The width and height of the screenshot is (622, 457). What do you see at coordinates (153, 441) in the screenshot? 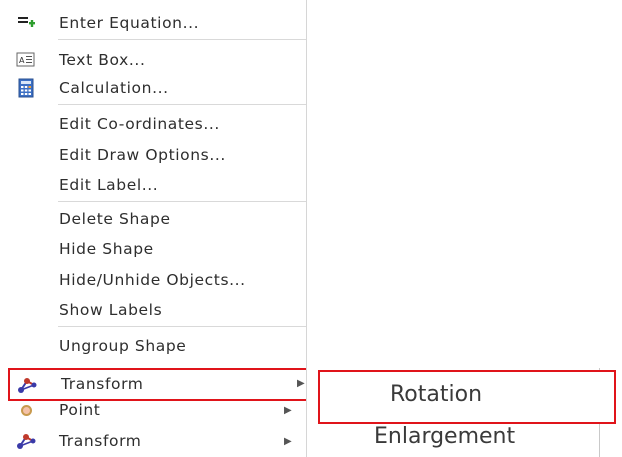
I see `menu-item-transform: Transform ▶` at bounding box center [153, 441].